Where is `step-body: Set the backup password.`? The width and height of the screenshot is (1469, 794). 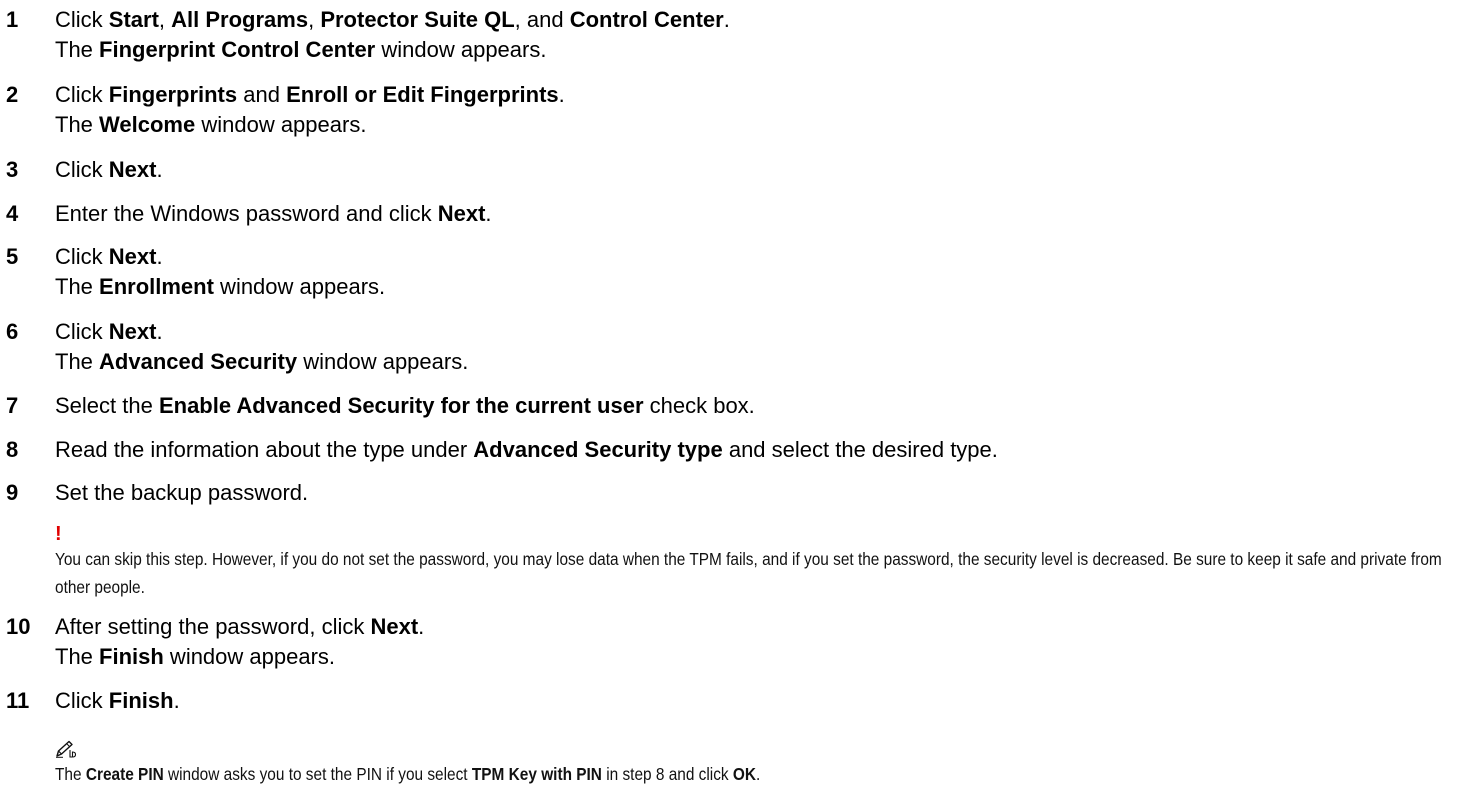
step-body: Set the backup password. is located at coordinates (181, 493).